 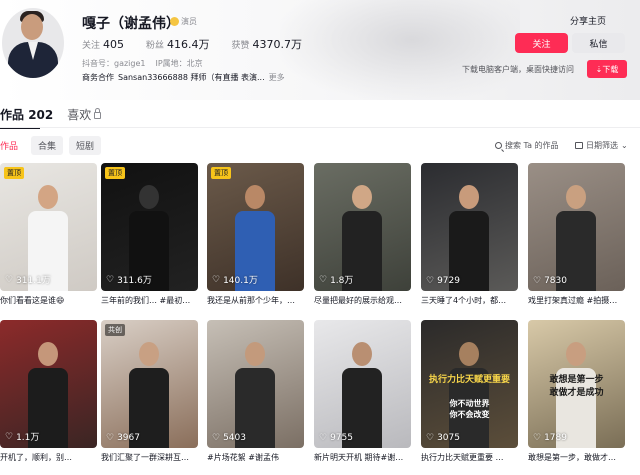 I want to click on video-thumbnail: ♡ 5403, so click(x=255, y=384).